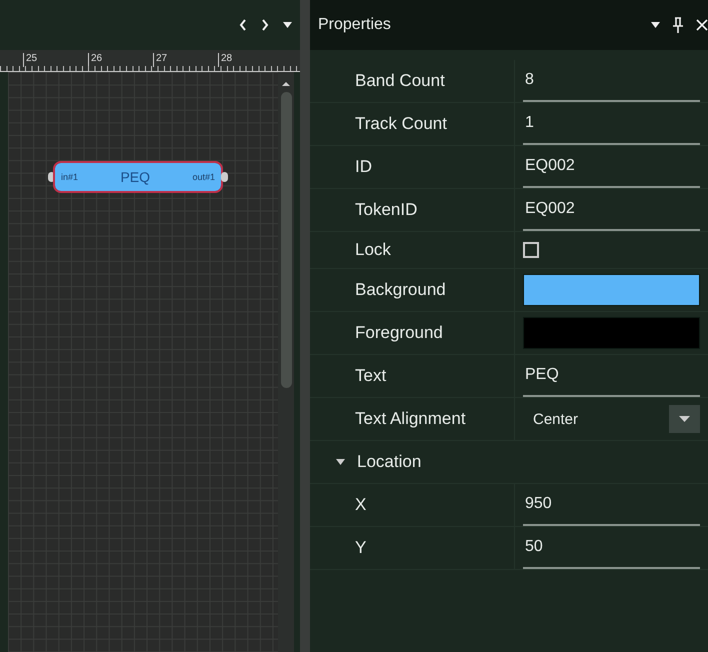 The height and width of the screenshot is (652, 708). What do you see at coordinates (120, 60) in the screenshot?
I see `ruler-label: 26` at bounding box center [120, 60].